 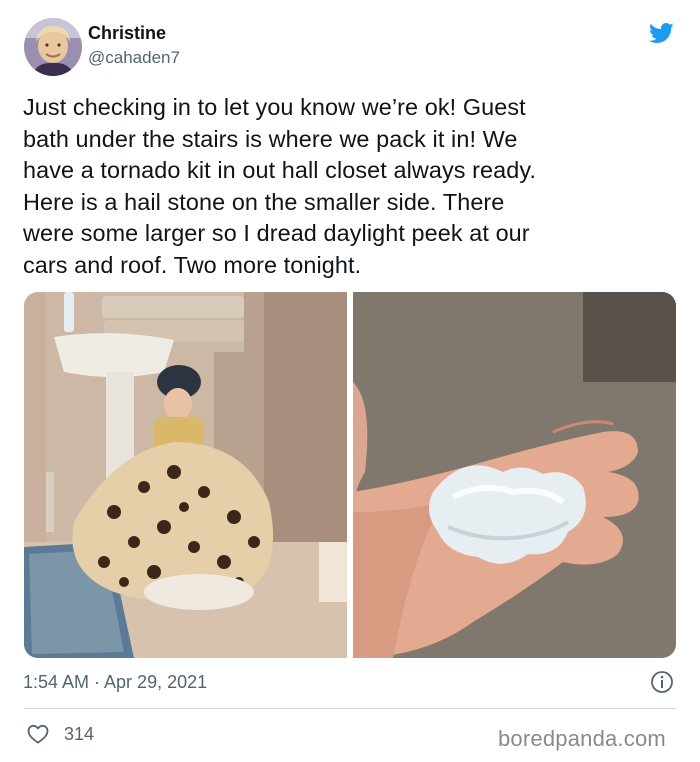 What do you see at coordinates (582, 738) in the screenshot?
I see `watermark: boredpanda.com` at bounding box center [582, 738].